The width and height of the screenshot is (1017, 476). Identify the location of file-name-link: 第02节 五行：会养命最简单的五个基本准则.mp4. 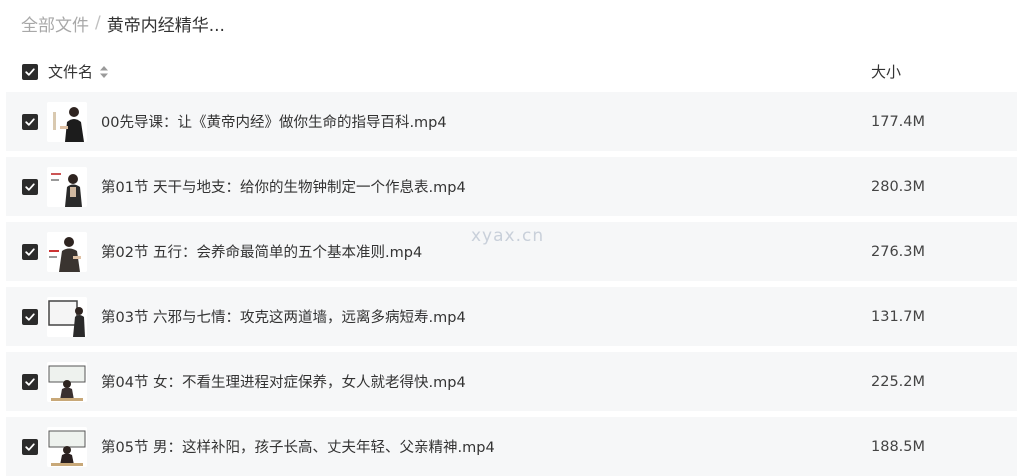
(261, 251).